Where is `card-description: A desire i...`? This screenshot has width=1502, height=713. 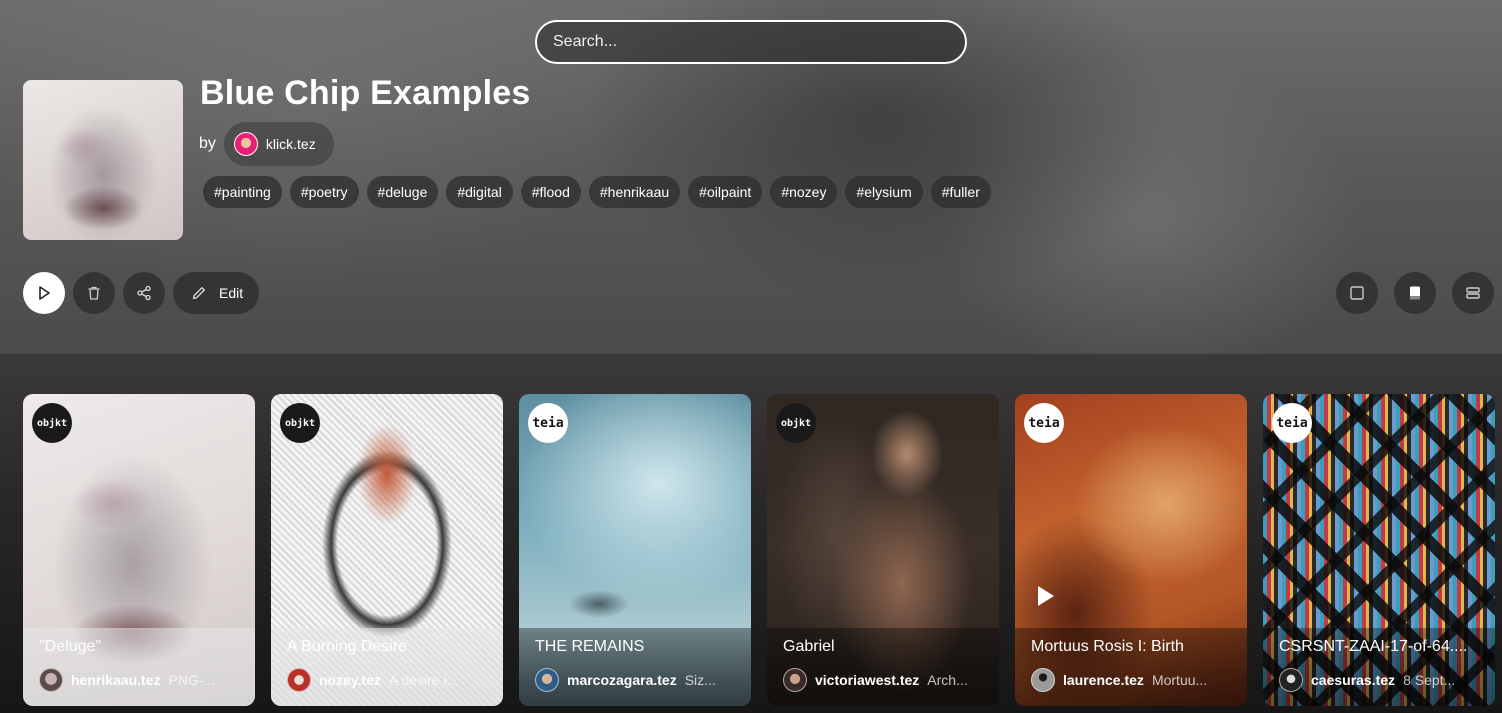
card-description: A desire i... is located at coordinates (423, 680).